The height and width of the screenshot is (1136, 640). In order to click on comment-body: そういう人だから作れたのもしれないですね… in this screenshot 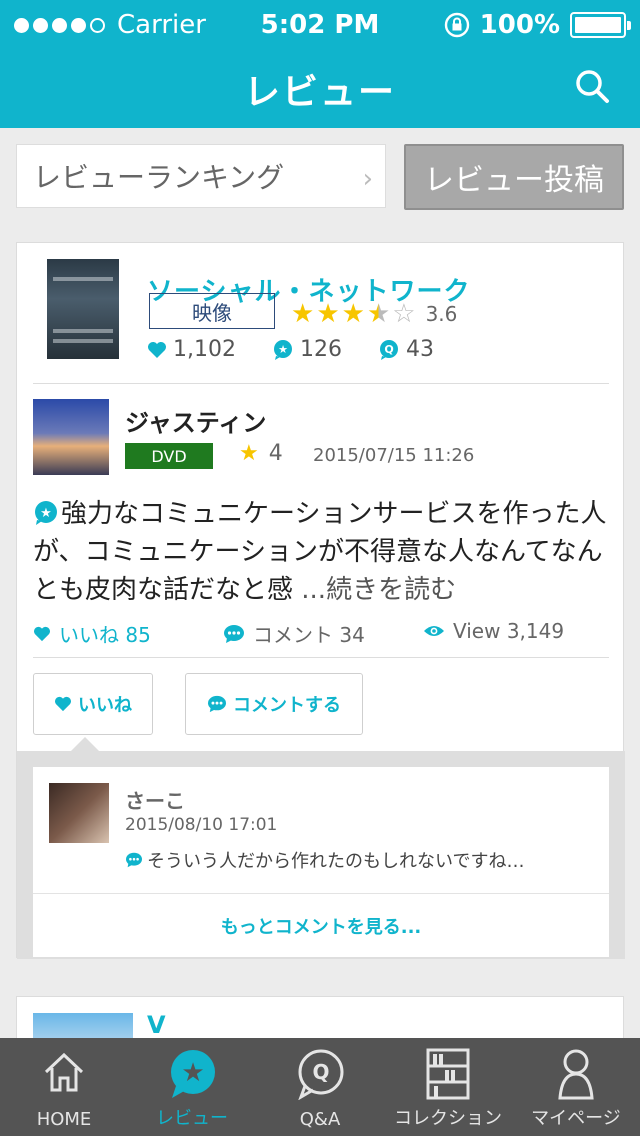, I will do `click(324, 860)`.